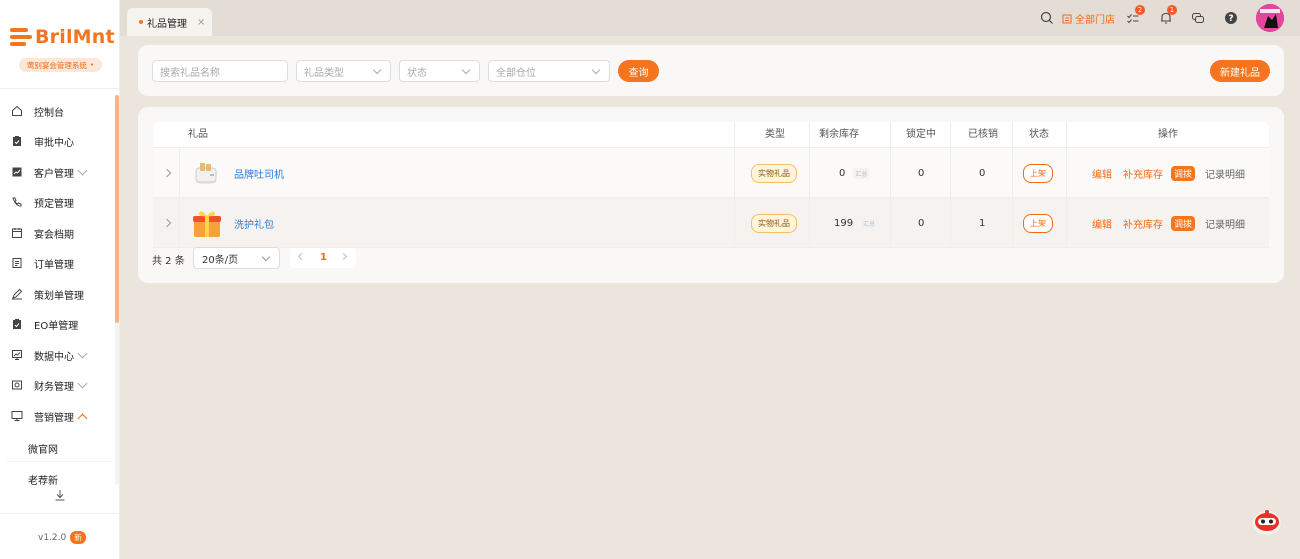 Image resolution: width=1300 pixels, height=559 pixels. Describe the element at coordinates (711, 173) in the screenshot. I see `table-row: 品牌吐司机 实物礼品 0 汇总 0 0 上架 编辑 补充库存 调拨 记录明细` at that location.